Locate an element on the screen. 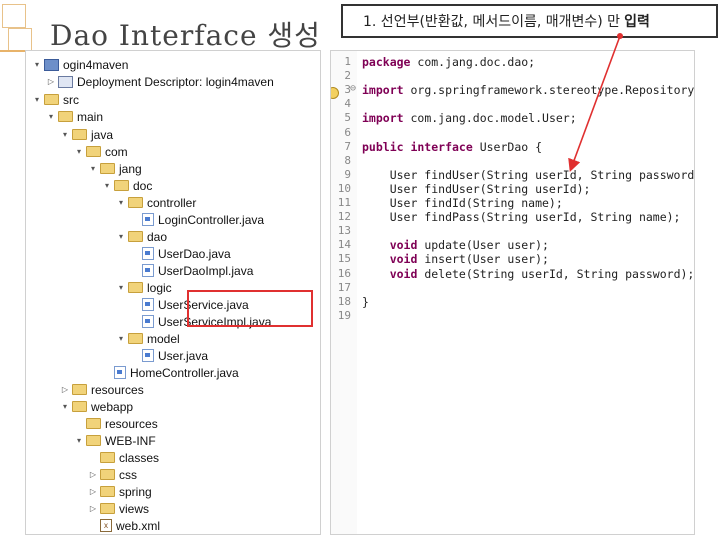 This screenshot has width=720, height=540. code-line: } is located at coordinates (365, 302).